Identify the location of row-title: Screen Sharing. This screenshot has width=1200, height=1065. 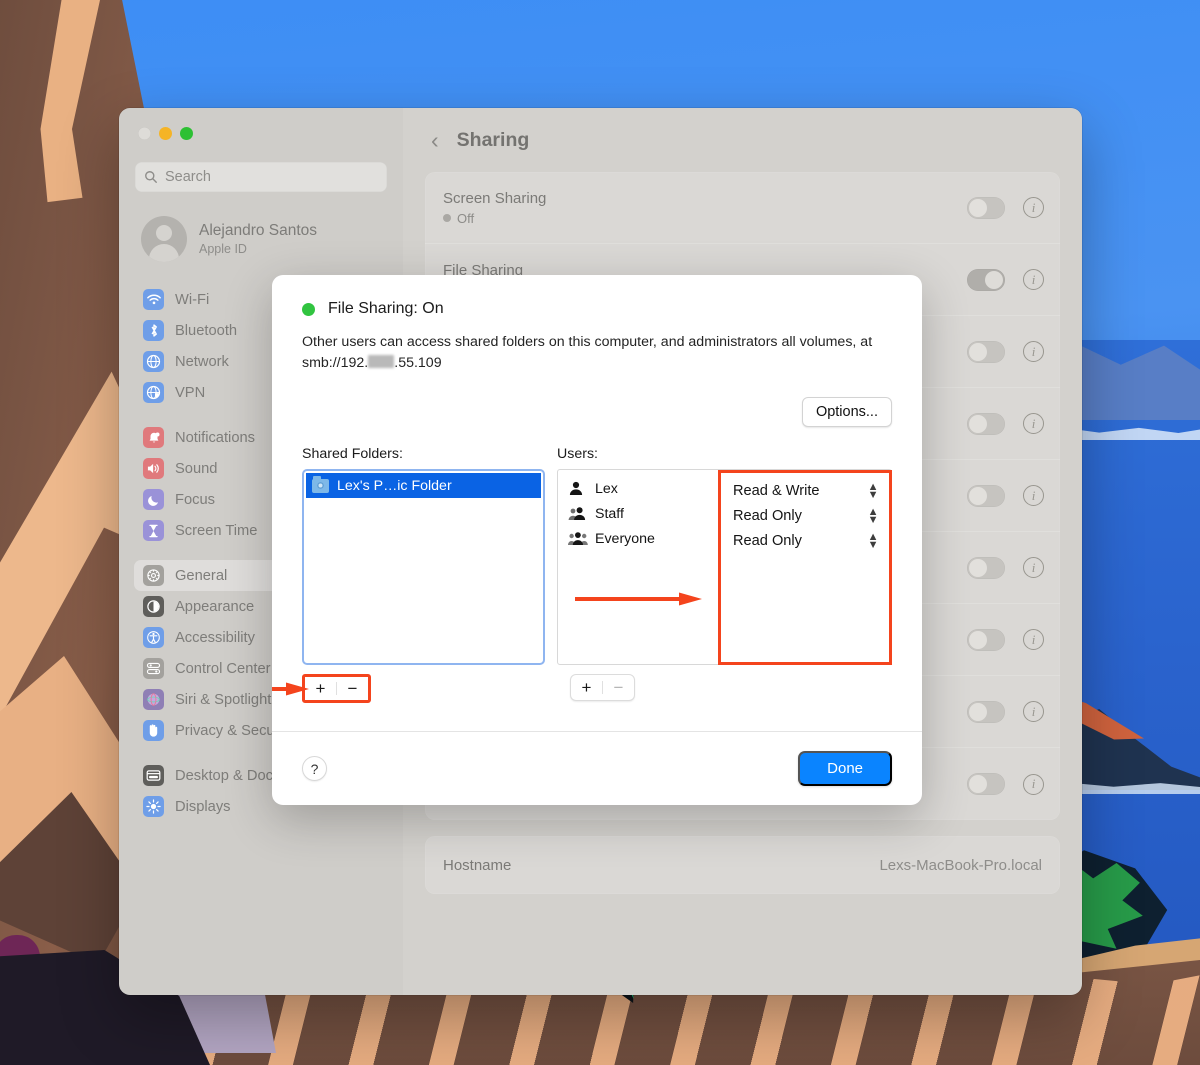
(495, 198).